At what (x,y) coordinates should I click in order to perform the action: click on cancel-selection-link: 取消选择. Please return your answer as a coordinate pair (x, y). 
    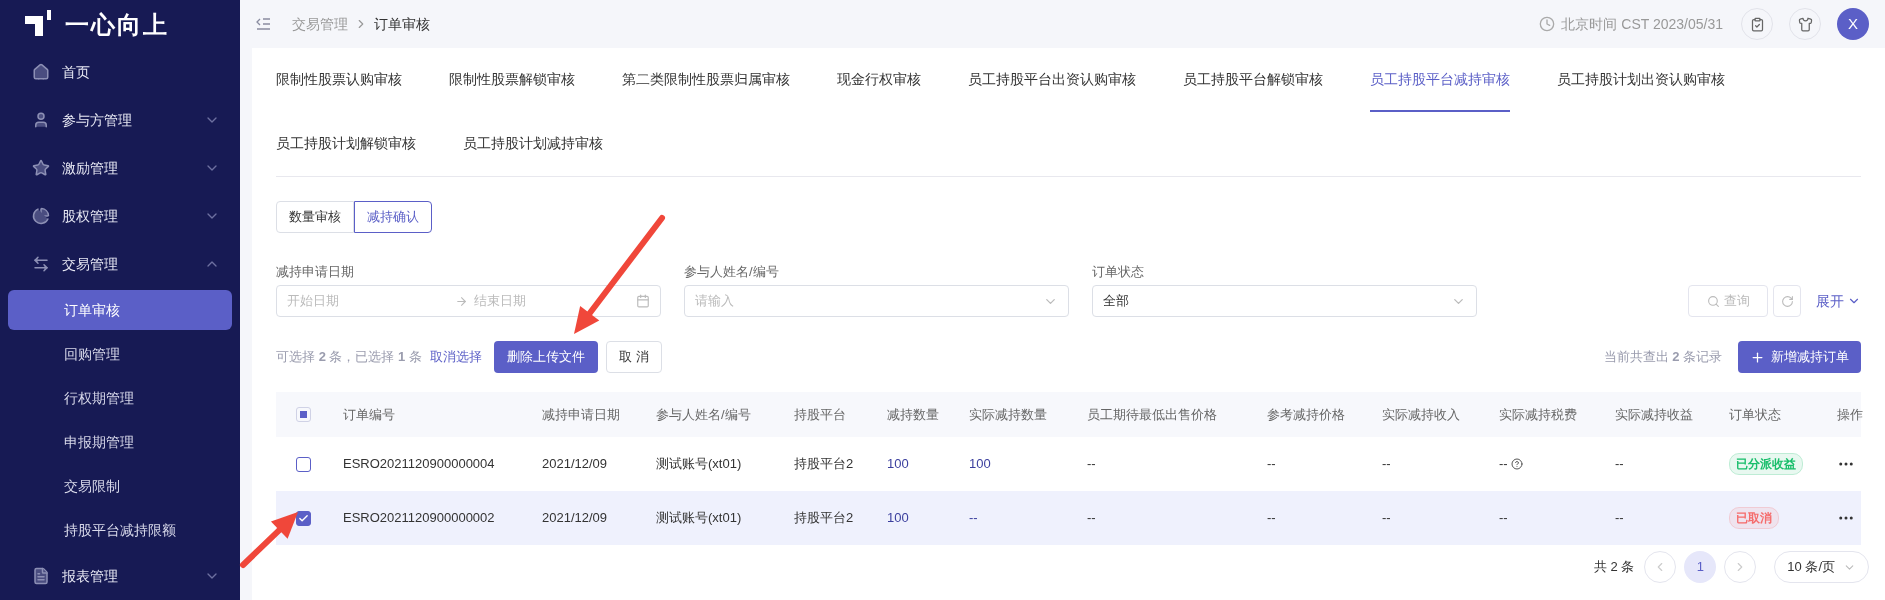
    Looking at the image, I should click on (455, 357).